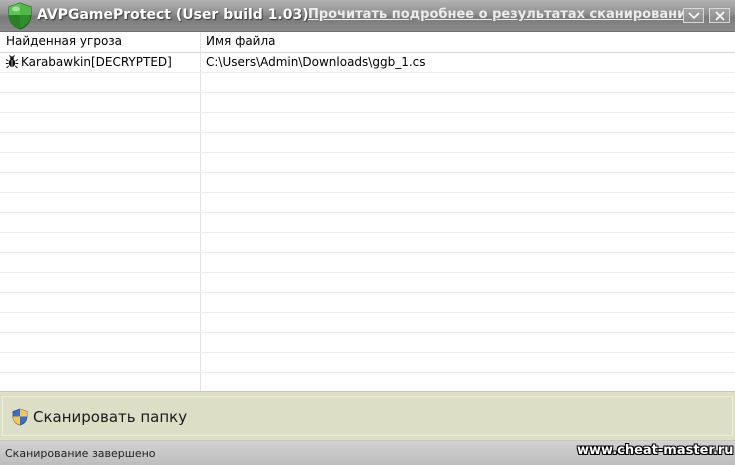 The height and width of the screenshot is (465, 735). What do you see at coordinates (241, 41) in the screenshot?
I see `column-header-filename: Имя файла` at bounding box center [241, 41].